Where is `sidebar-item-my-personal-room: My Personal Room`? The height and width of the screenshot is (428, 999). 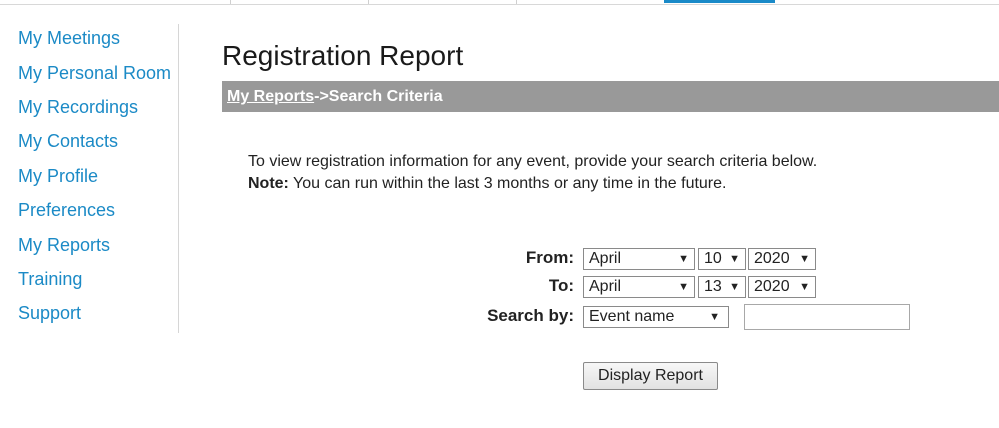 sidebar-item-my-personal-room: My Personal Room is located at coordinates (94, 73).